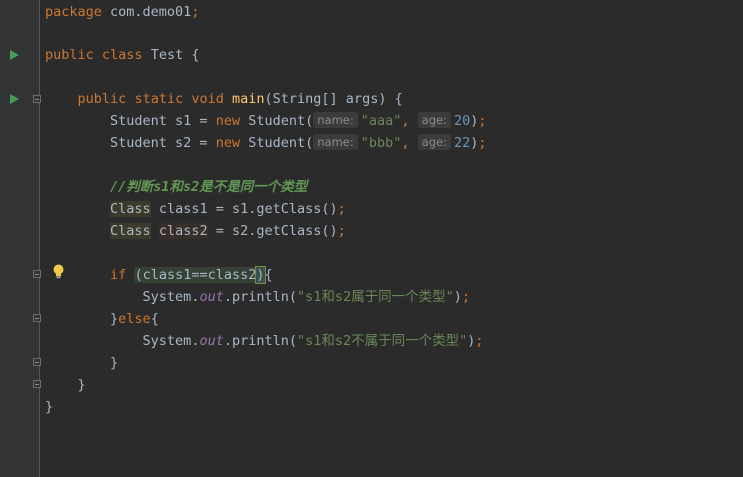 This screenshot has width=743, height=477. Describe the element at coordinates (65, 385) in the screenshot. I see `code-line-method-close: }` at that location.